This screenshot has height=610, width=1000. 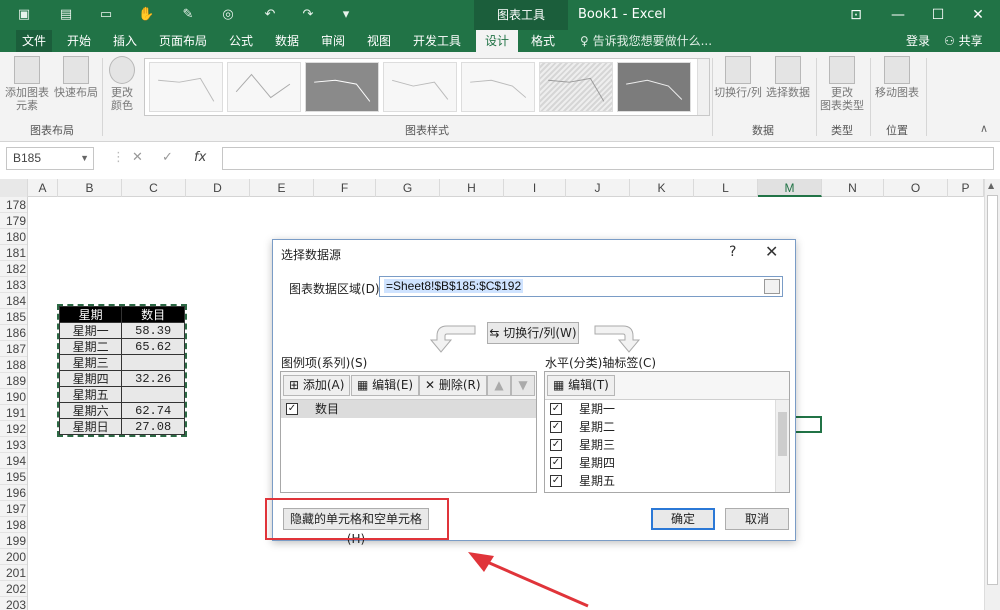 I want to click on touch-mode-icon: ✋, so click(x=146, y=15).